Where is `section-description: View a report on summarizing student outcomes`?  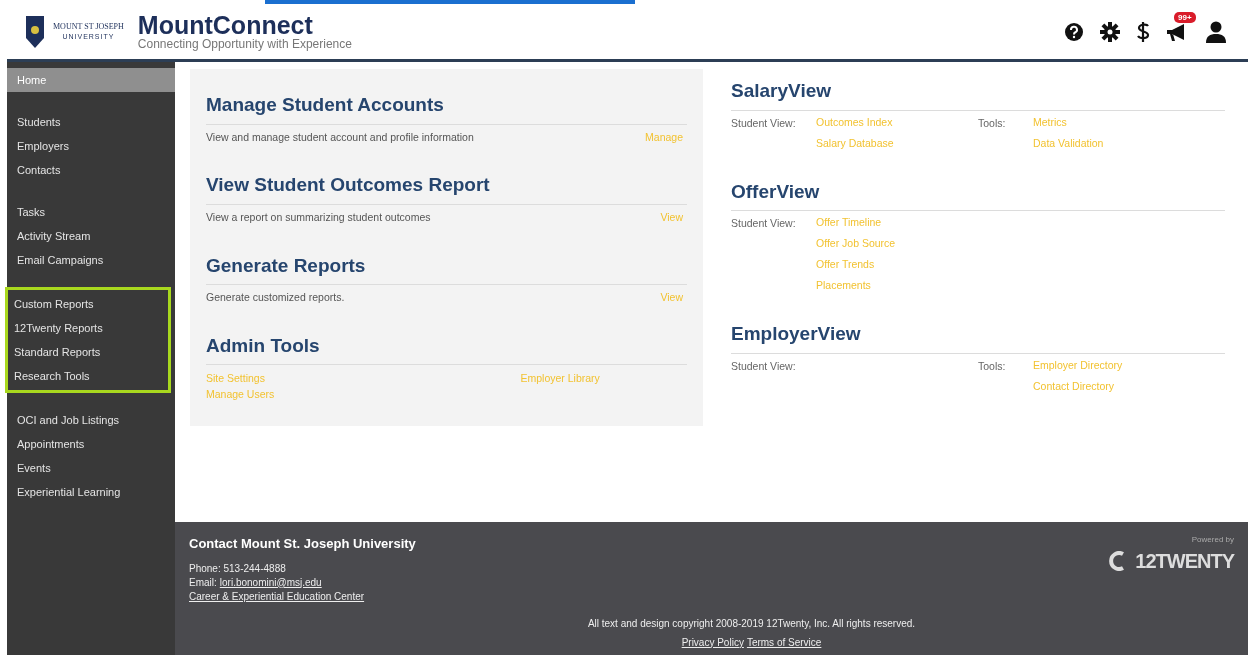
section-description: View a report on summarizing student outcomes is located at coordinates (318, 217).